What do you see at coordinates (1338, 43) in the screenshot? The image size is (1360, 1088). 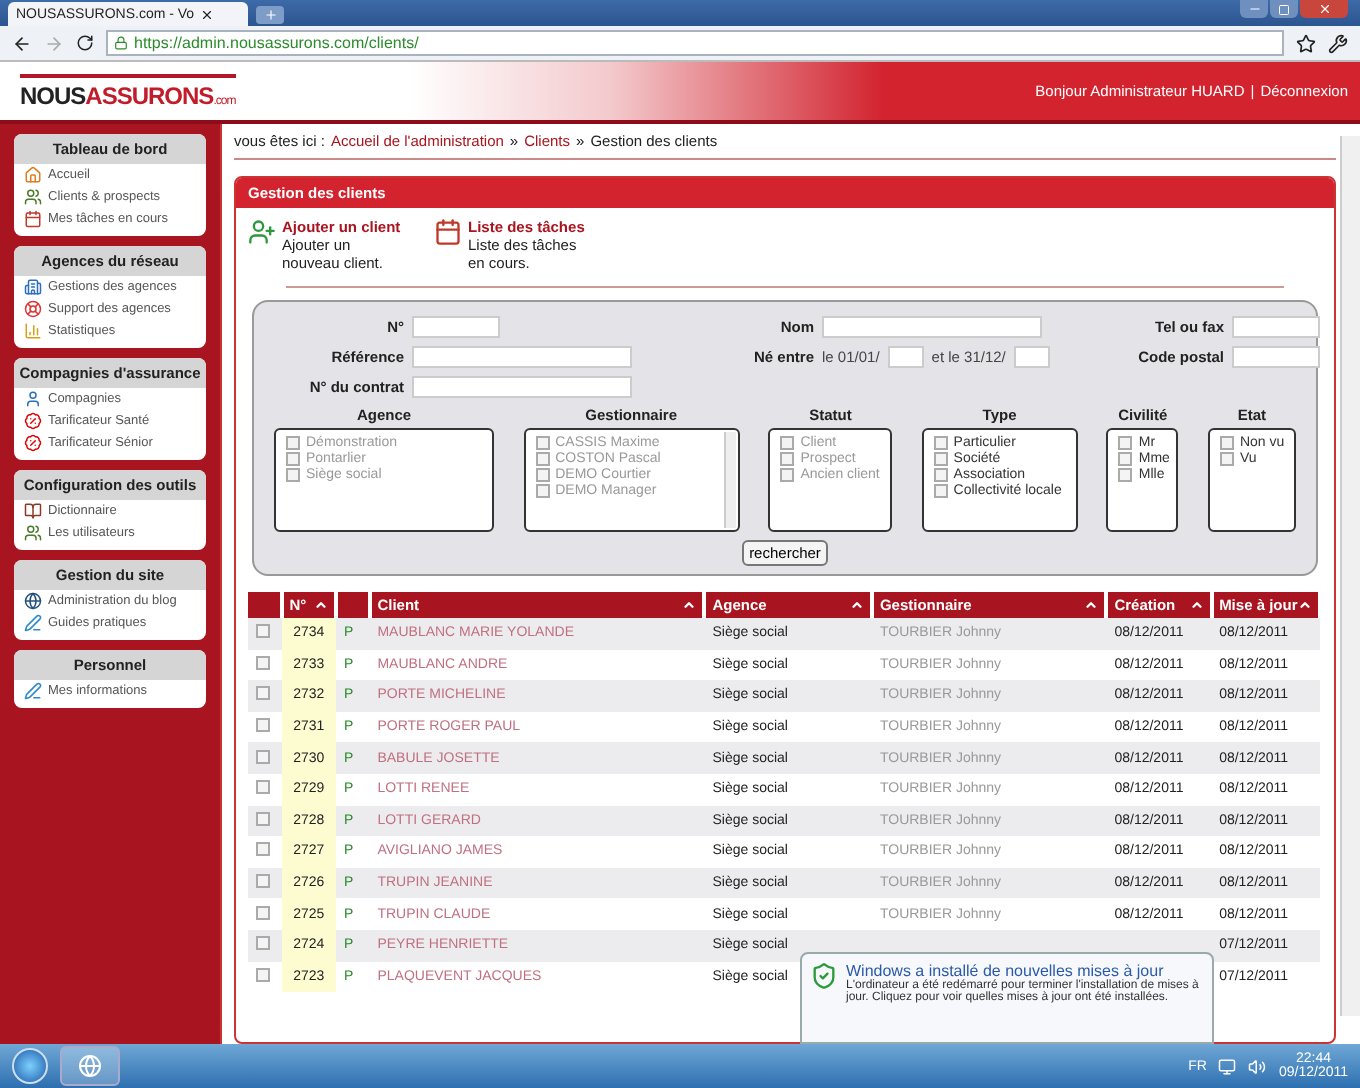 I see `settings-icon` at bounding box center [1338, 43].